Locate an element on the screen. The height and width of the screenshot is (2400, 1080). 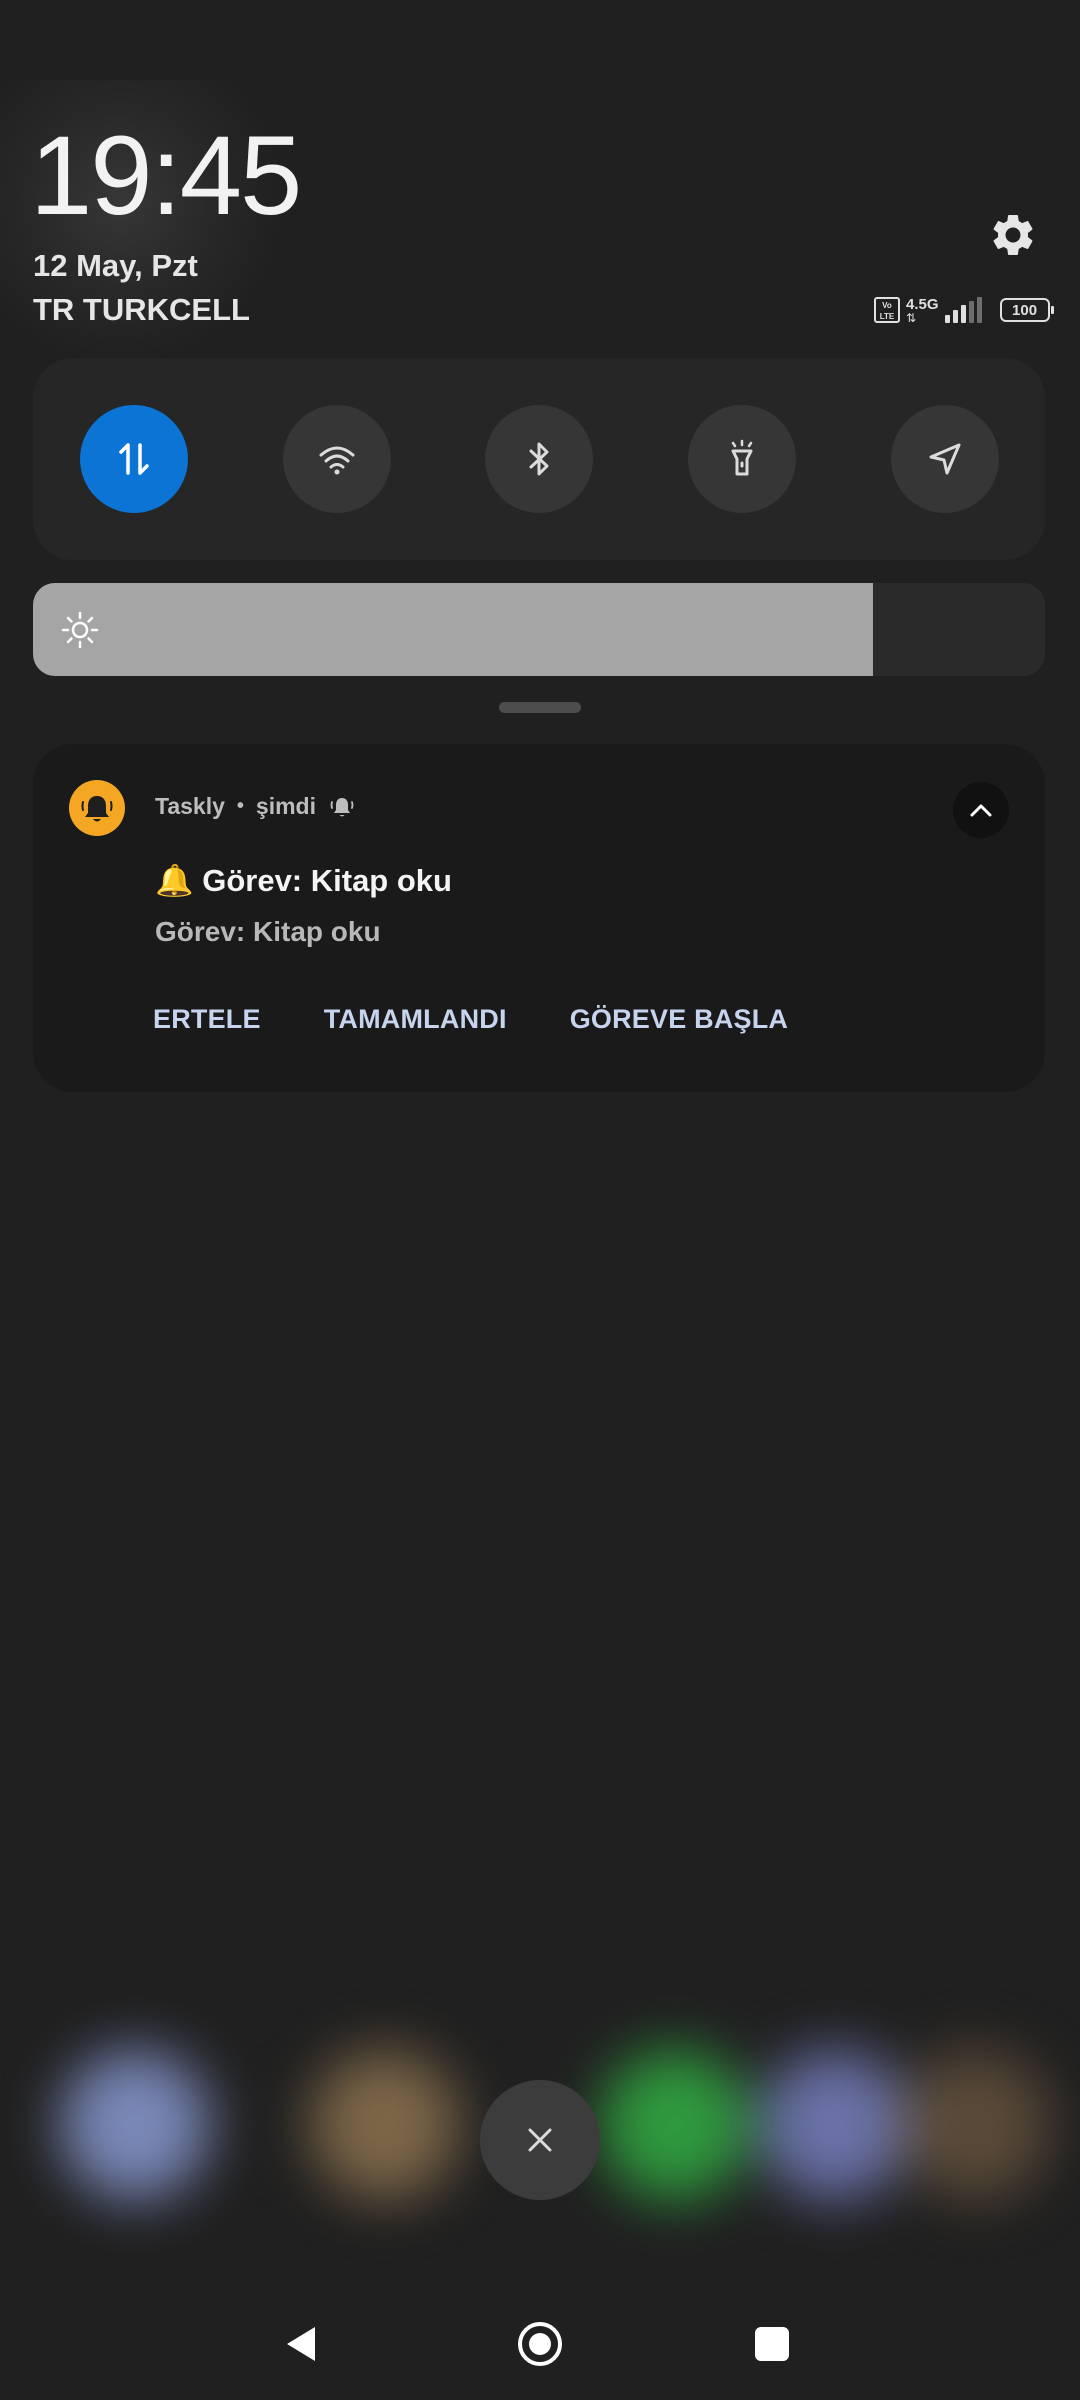
recents-square-icon is located at coordinates (772, 2344).